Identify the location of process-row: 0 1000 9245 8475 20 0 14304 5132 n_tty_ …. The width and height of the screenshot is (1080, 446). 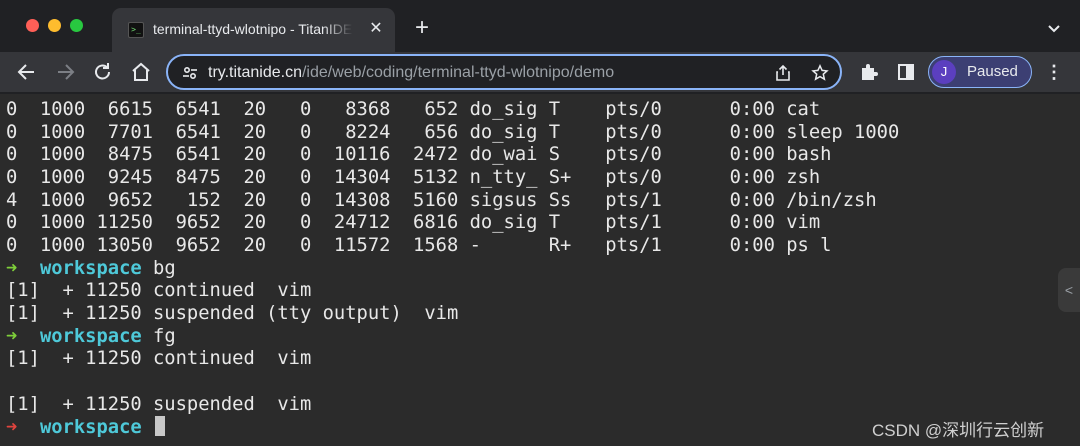
(413, 177).